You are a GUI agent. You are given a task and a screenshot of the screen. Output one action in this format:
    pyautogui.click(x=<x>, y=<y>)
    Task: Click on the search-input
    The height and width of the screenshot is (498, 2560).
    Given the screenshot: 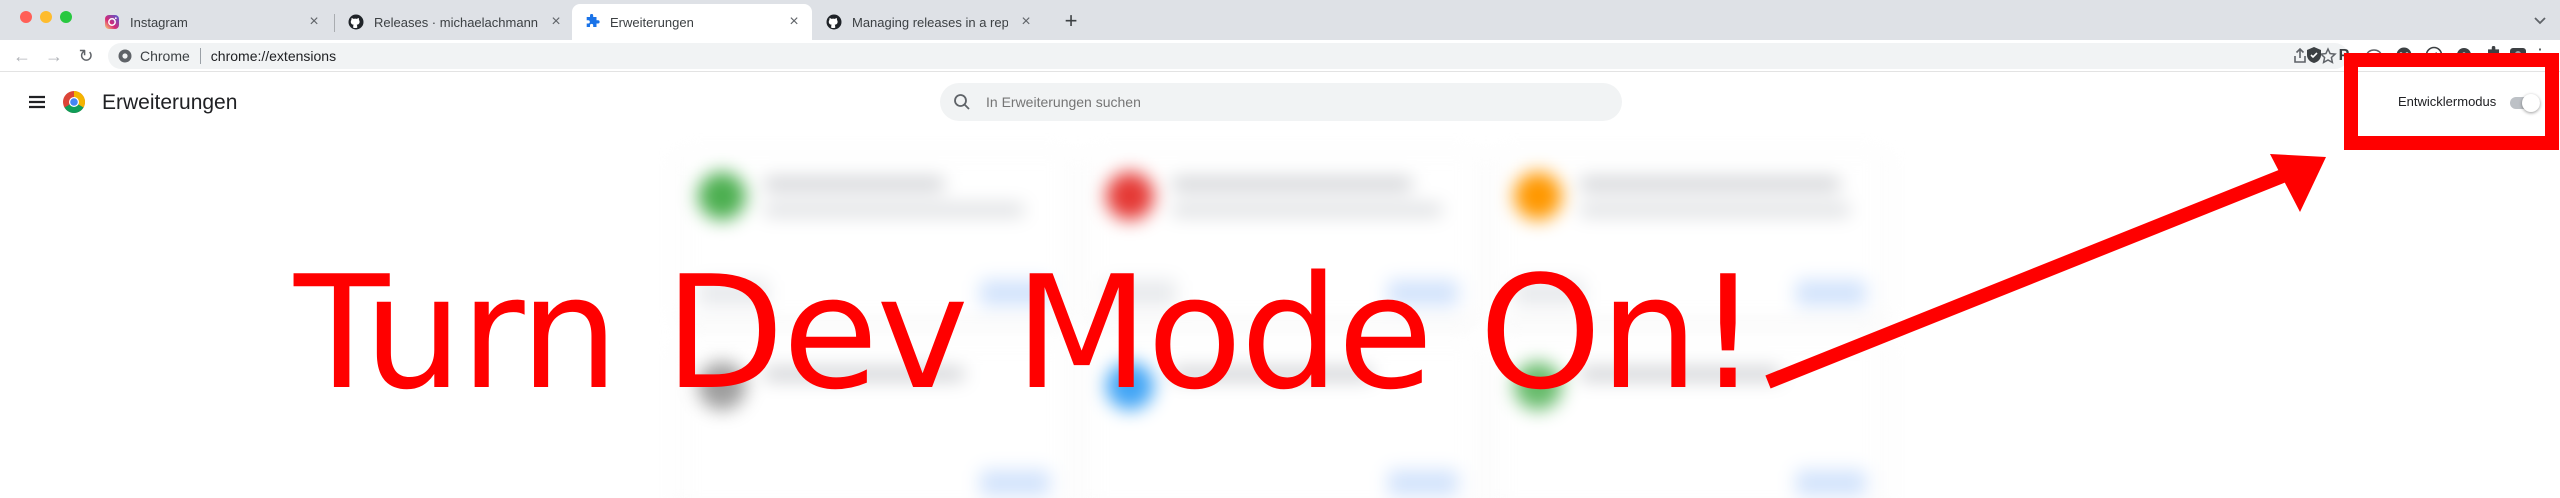 What is the action you would take?
    pyautogui.click(x=1286, y=102)
    